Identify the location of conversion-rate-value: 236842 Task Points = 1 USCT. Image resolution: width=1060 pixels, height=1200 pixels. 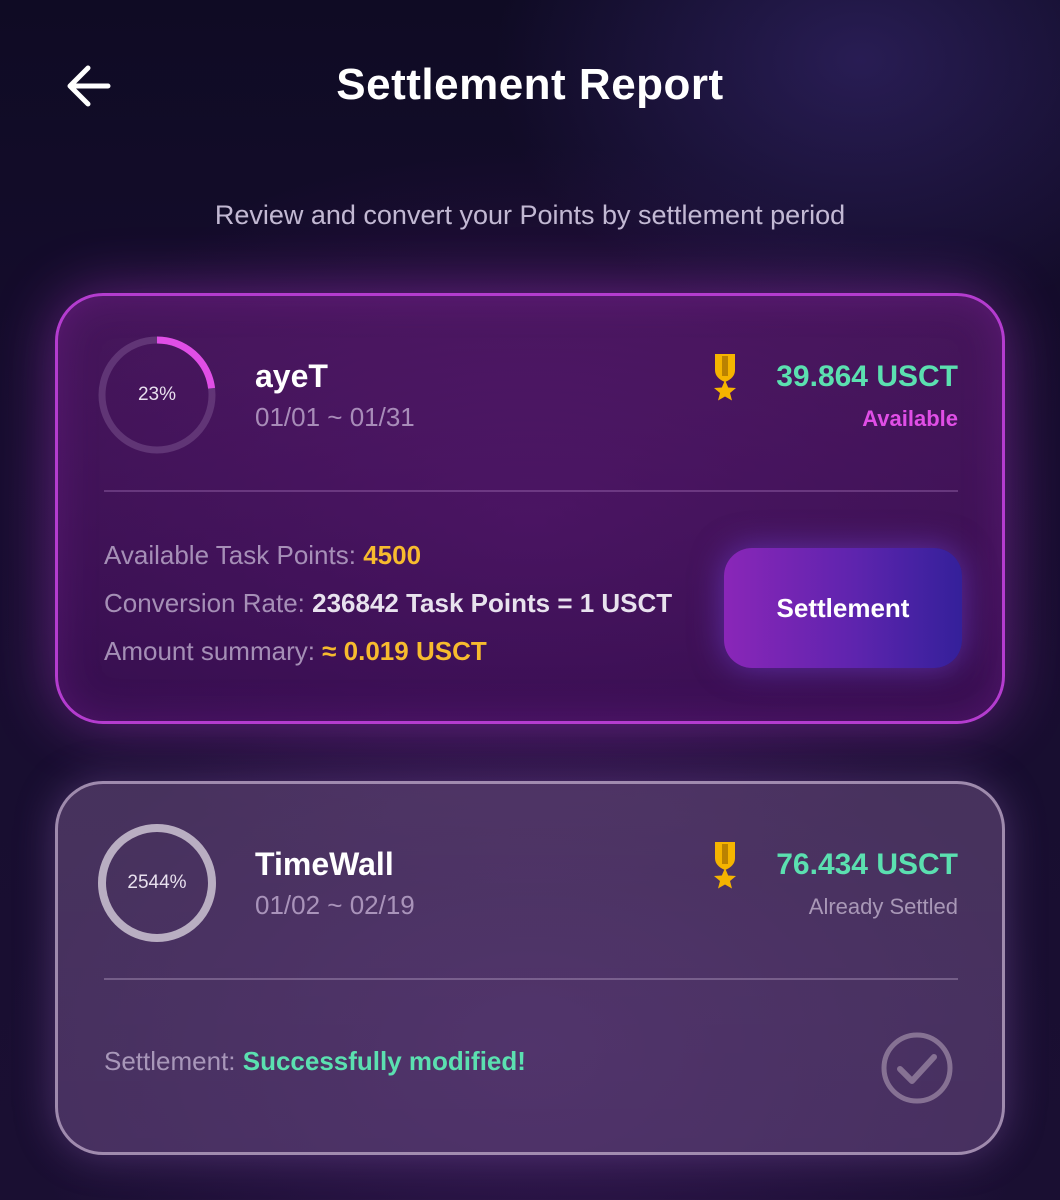
(492, 603).